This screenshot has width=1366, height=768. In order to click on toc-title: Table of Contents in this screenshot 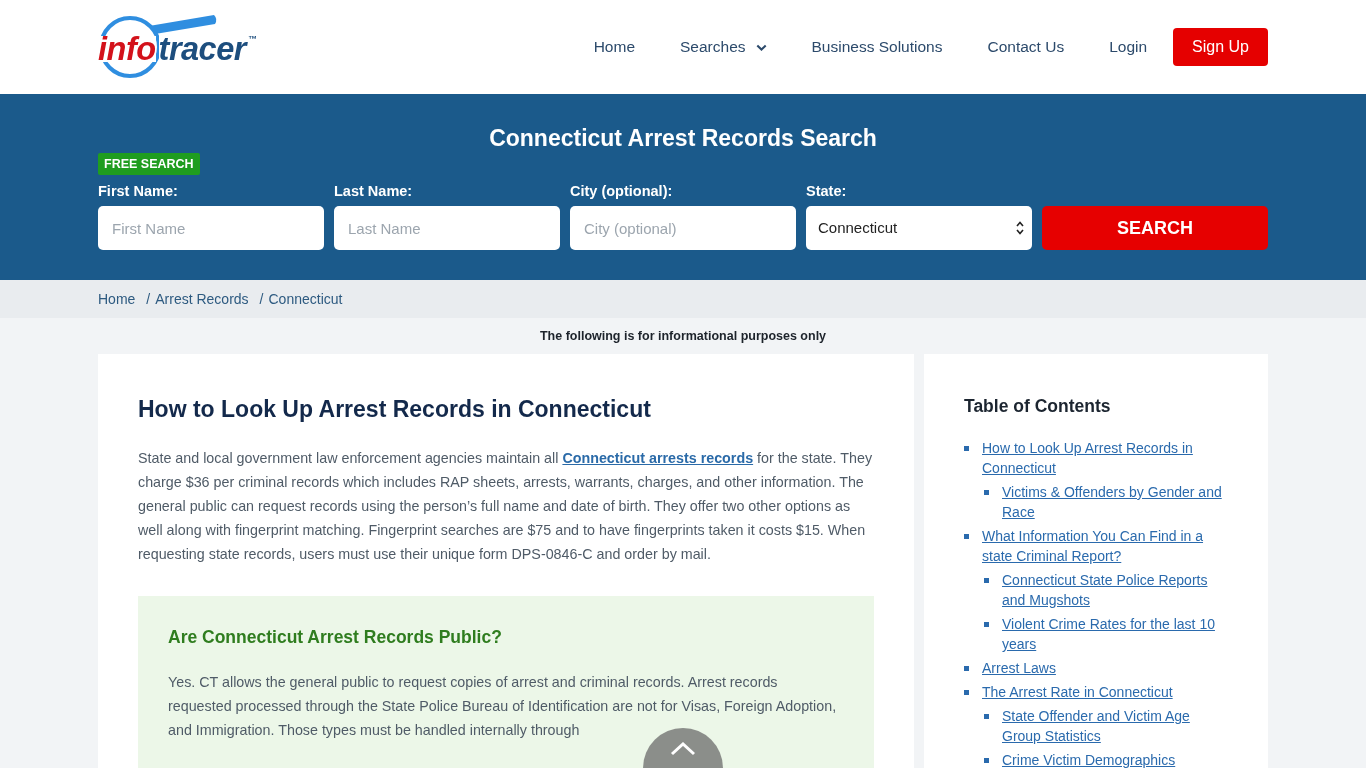, I will do `click(1038, 406)`.